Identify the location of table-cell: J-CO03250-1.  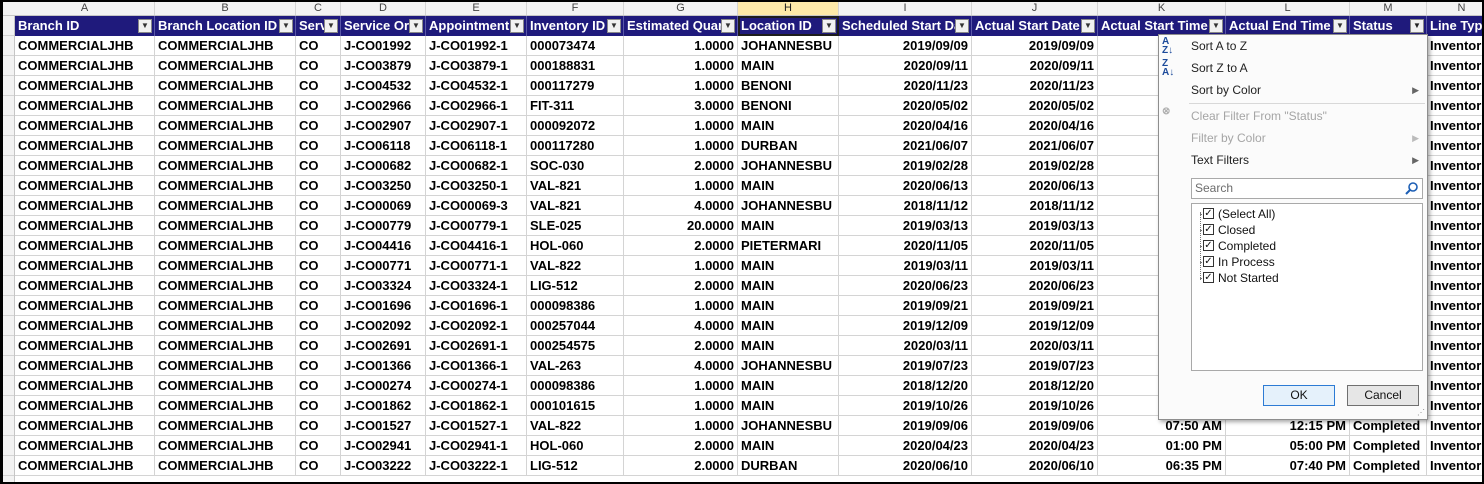
(476, 186).